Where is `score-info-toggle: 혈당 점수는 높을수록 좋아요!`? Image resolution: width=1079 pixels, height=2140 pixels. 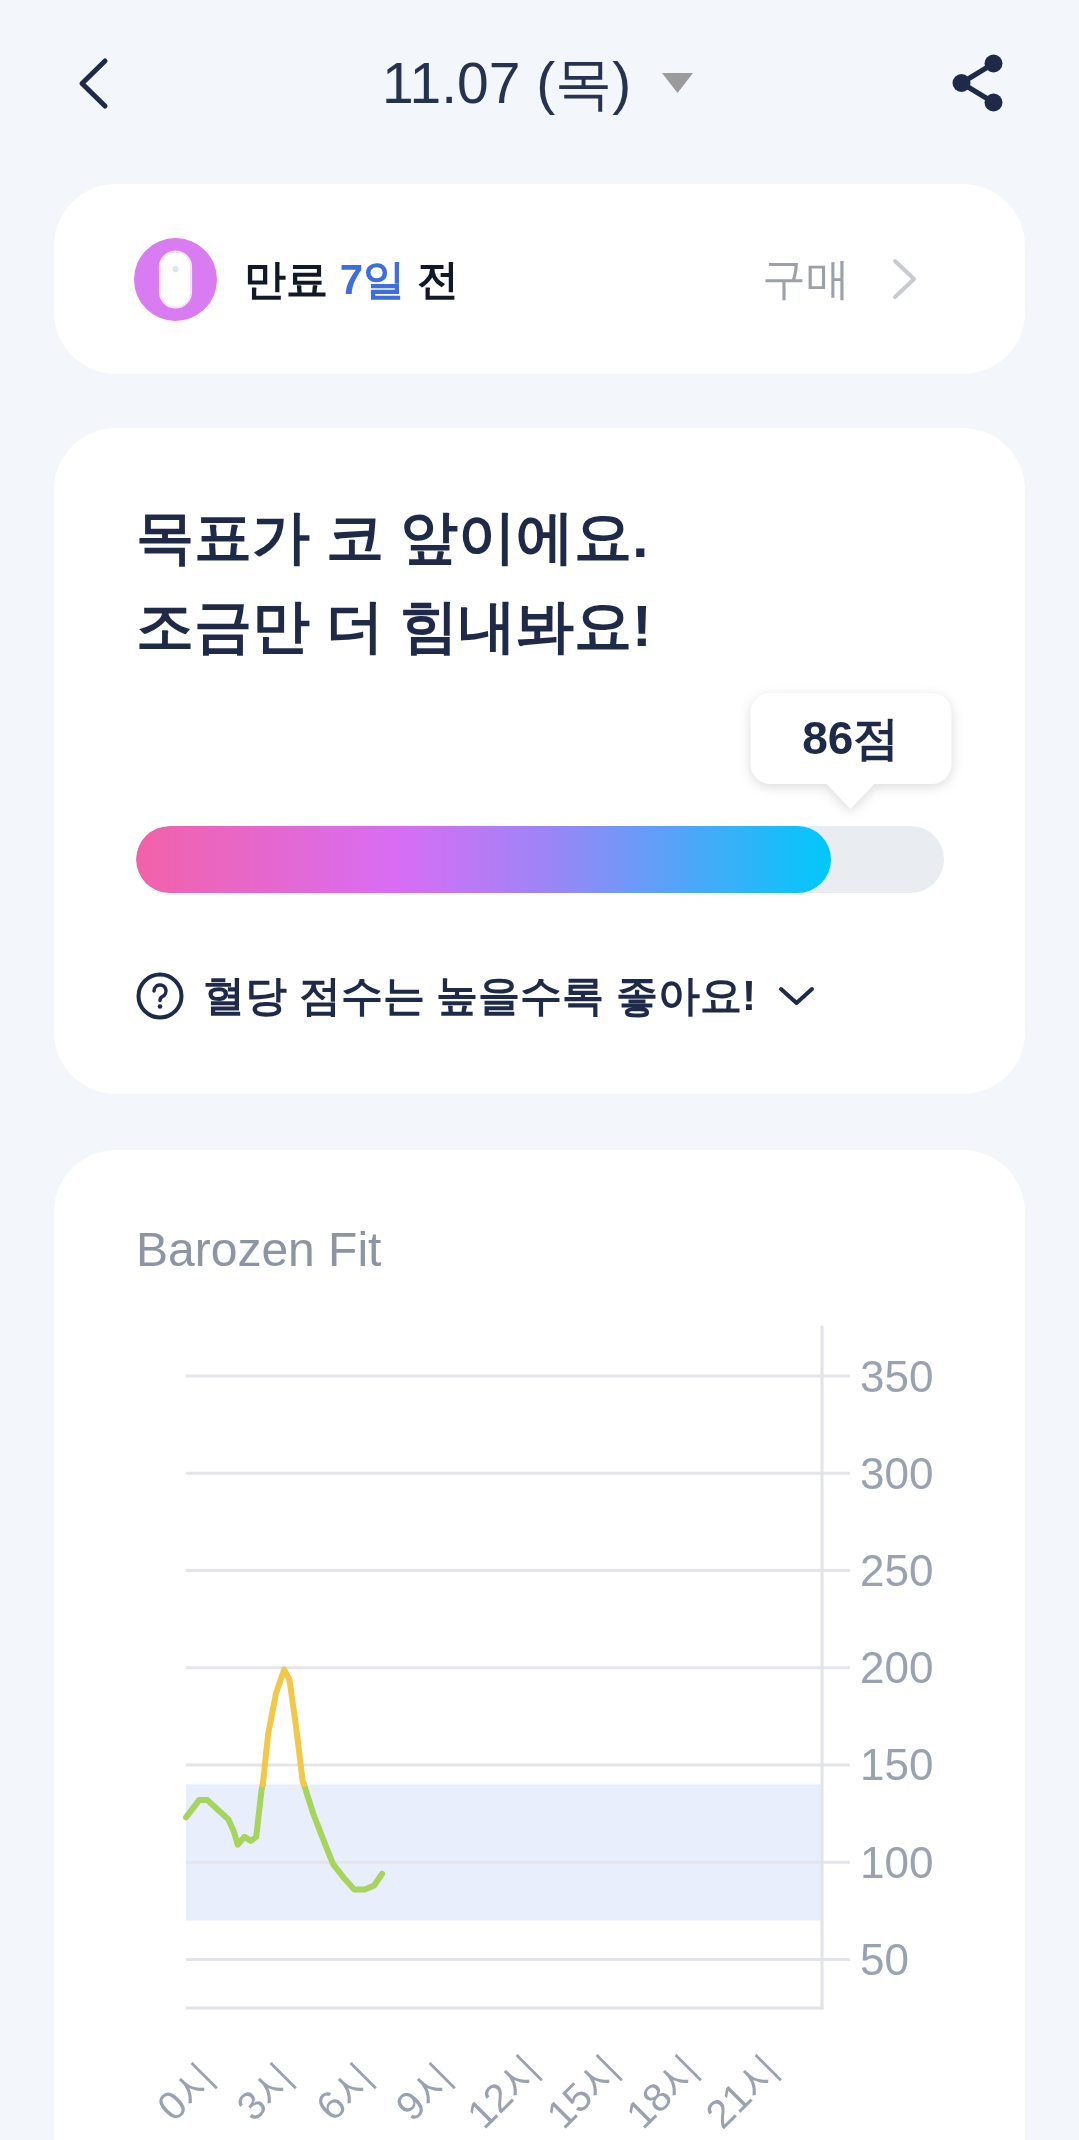 score-info-toggle: 혈당 점수는 높을수록 좋아요! is located at coordinates (475, 995).